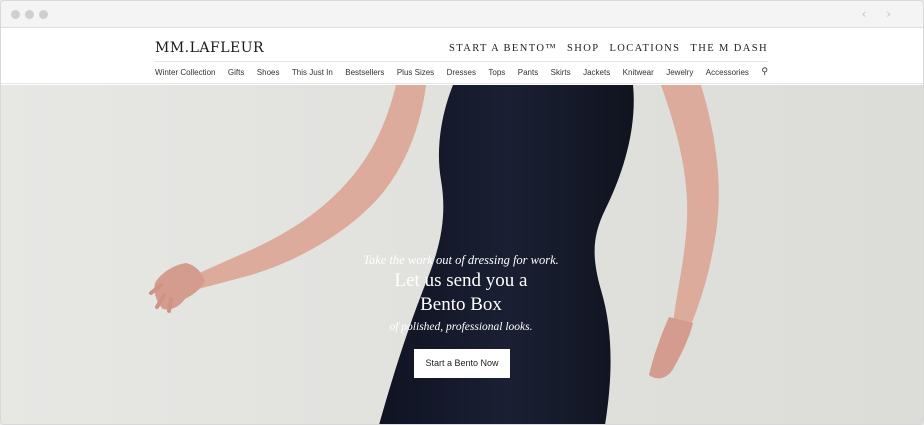  I want to click on category-jewelry: Jewelry, so click(679, 72).